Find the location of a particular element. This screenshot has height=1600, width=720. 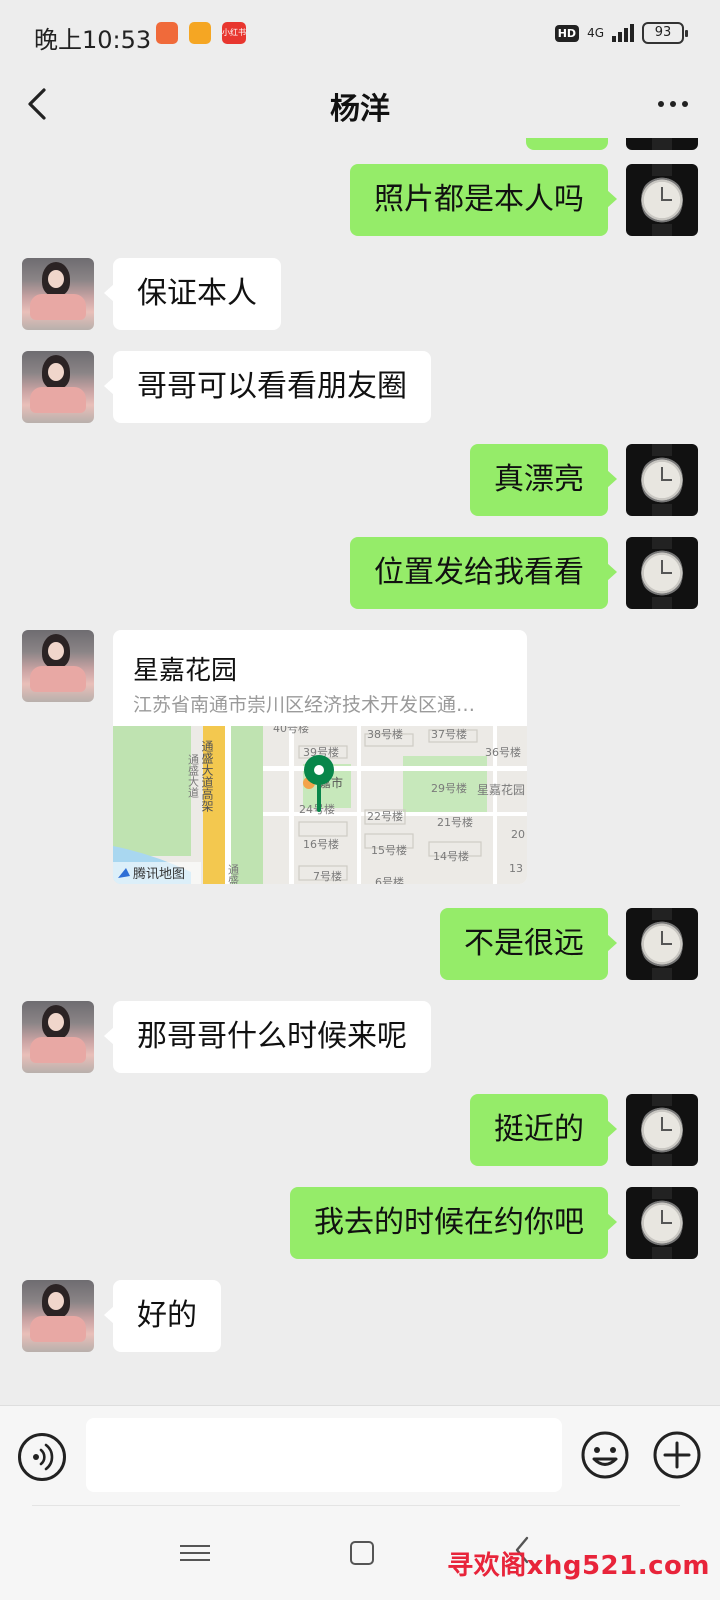

message-bubble-sent: 真漂亮 is located at coordinates (543, 480).